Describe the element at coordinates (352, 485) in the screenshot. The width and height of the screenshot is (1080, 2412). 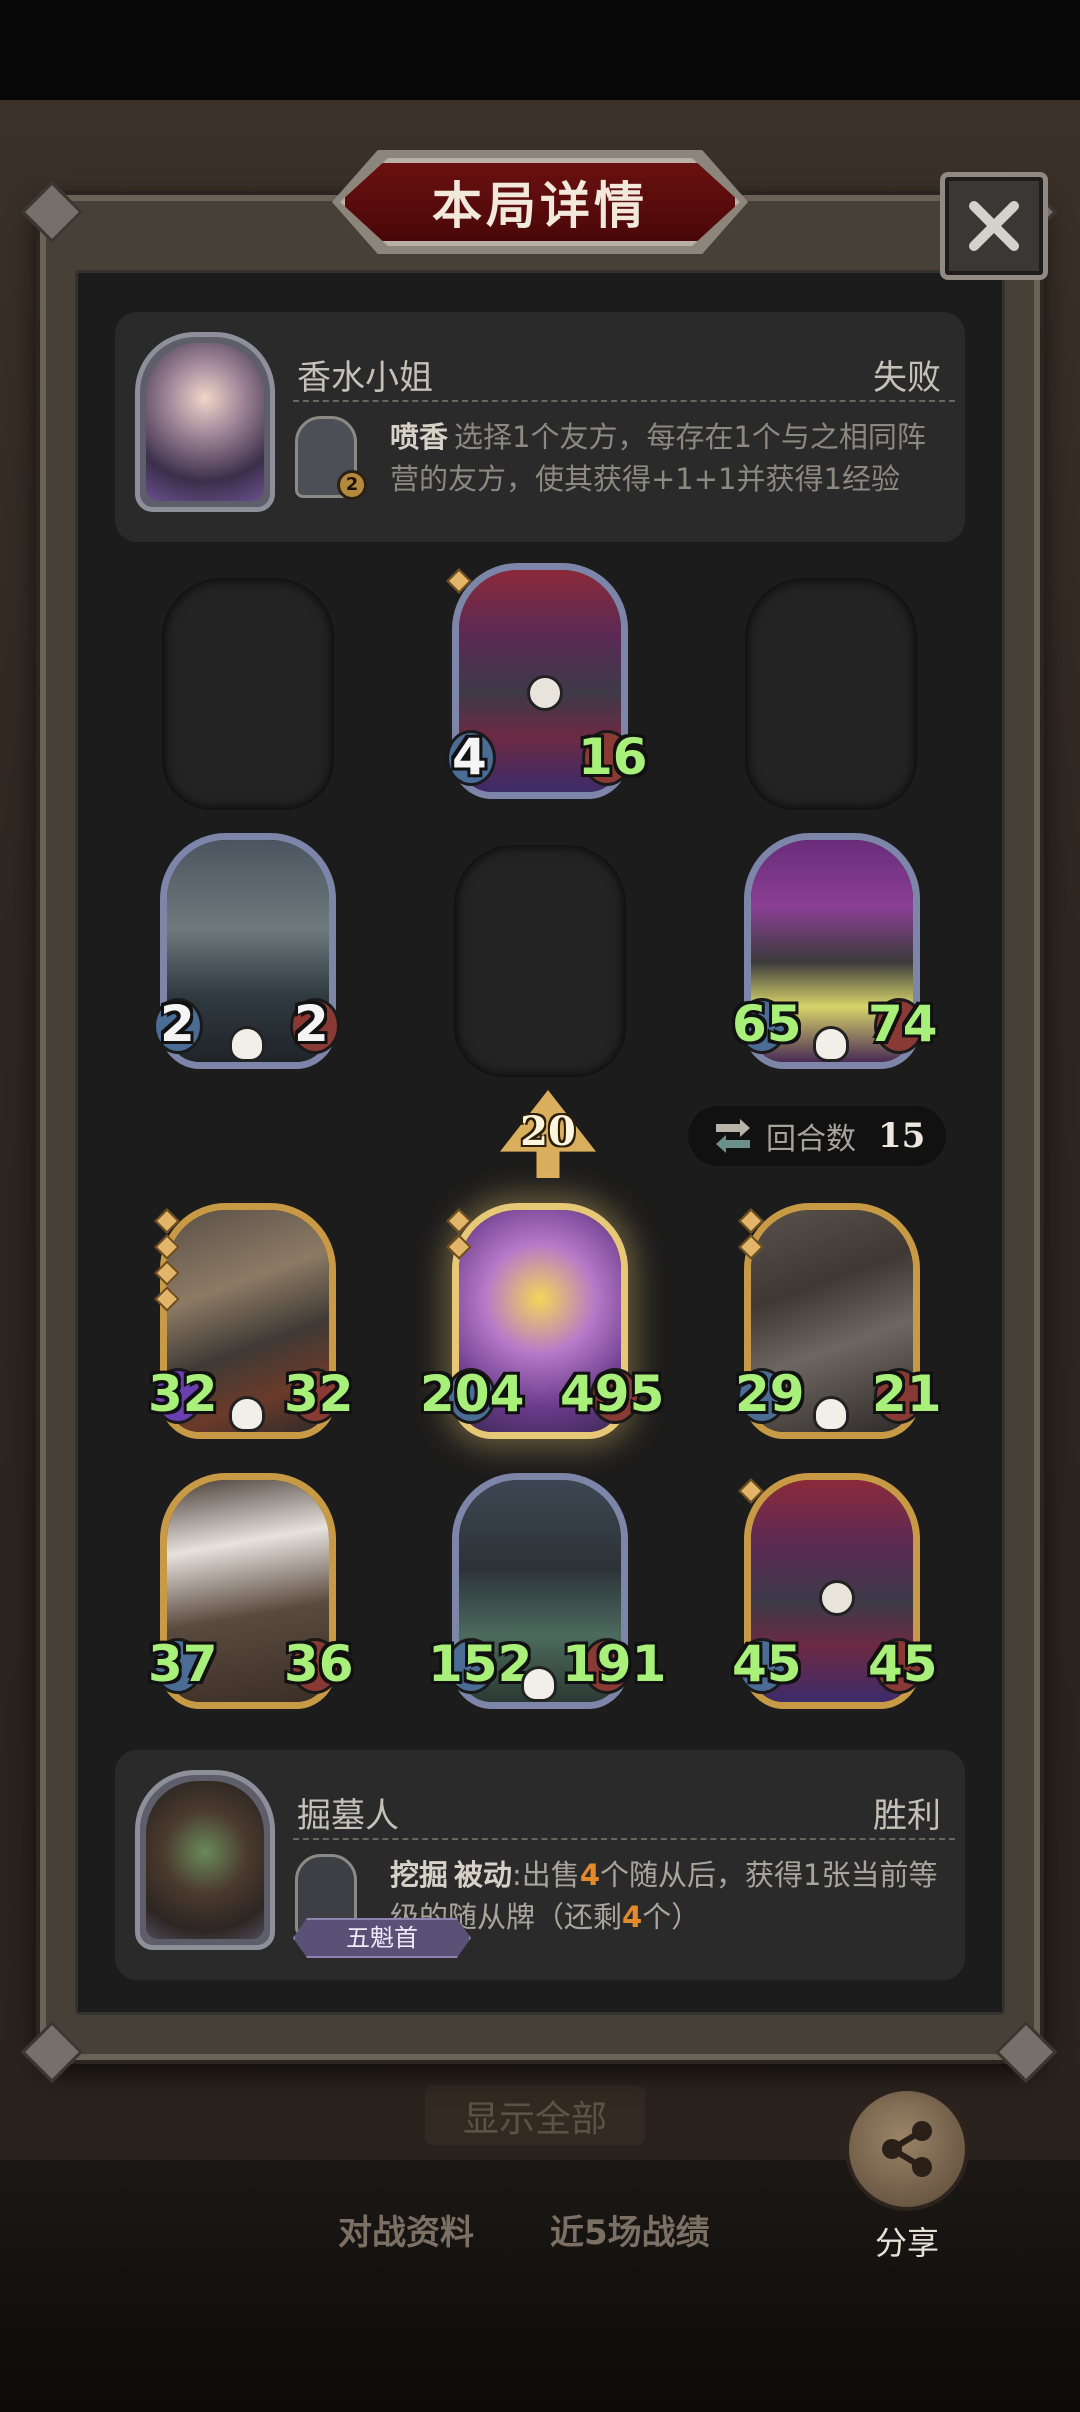
I see `hero-power-level-badge: 2` at that location.